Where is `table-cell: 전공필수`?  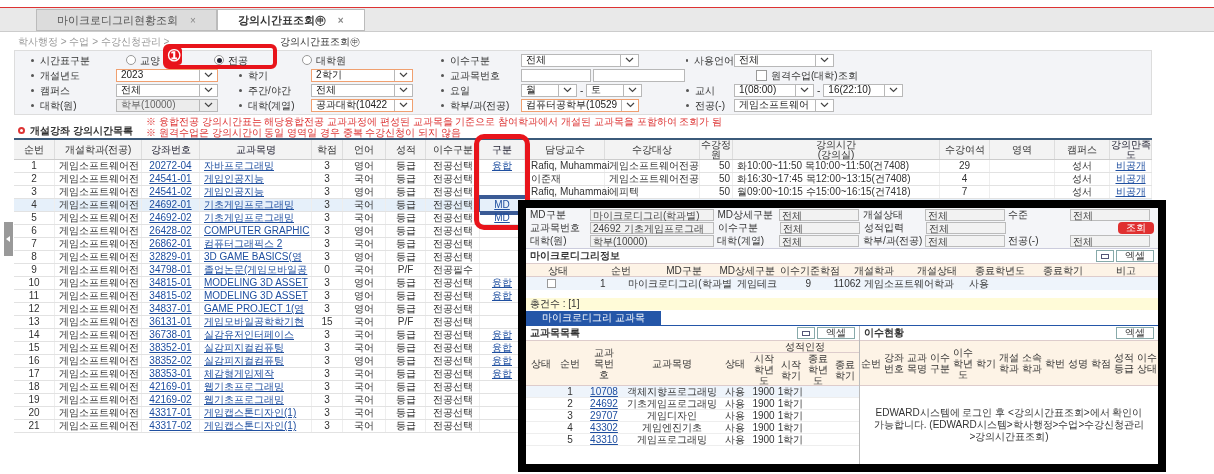 table-cell: 전공필수 is located at coordinates (452, 270).